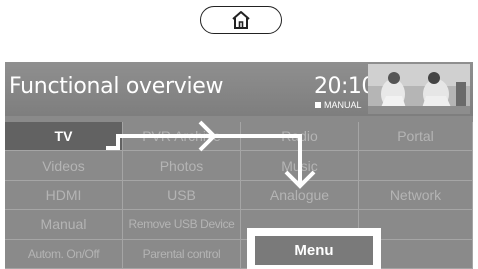 This screenshot has width=478, height=269. I want to click on navigation-arrows, so click(211, 154).